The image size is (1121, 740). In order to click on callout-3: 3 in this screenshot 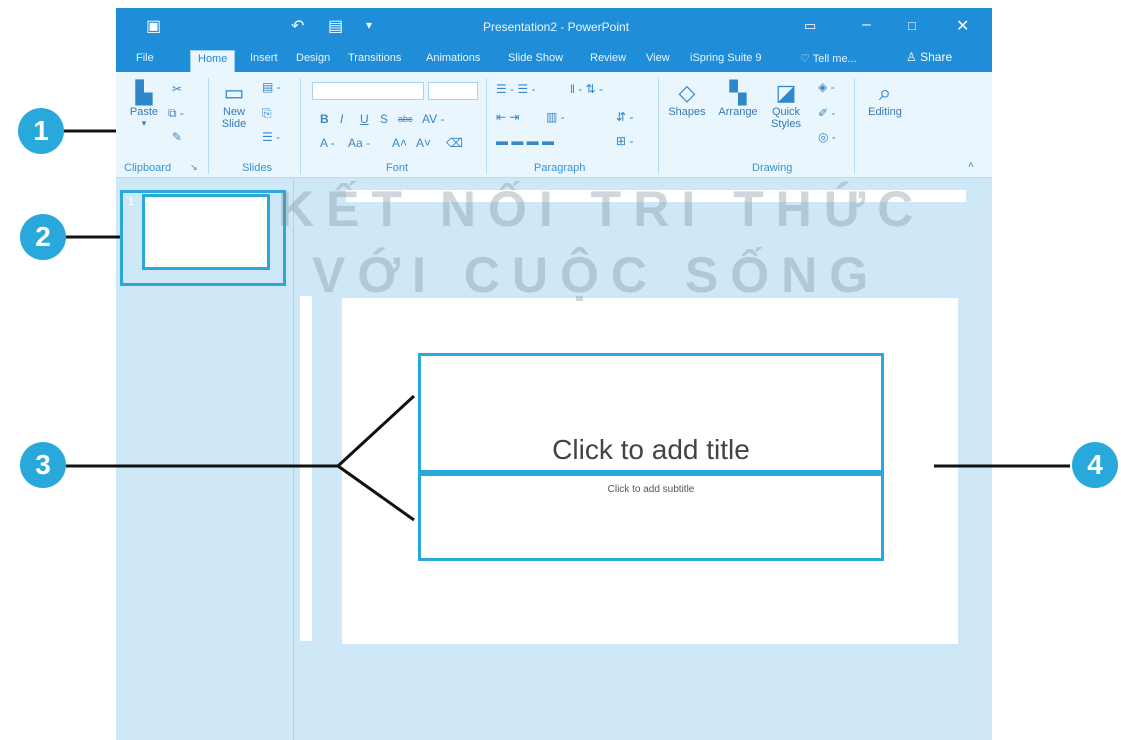, I will do `click(43, 465)`.